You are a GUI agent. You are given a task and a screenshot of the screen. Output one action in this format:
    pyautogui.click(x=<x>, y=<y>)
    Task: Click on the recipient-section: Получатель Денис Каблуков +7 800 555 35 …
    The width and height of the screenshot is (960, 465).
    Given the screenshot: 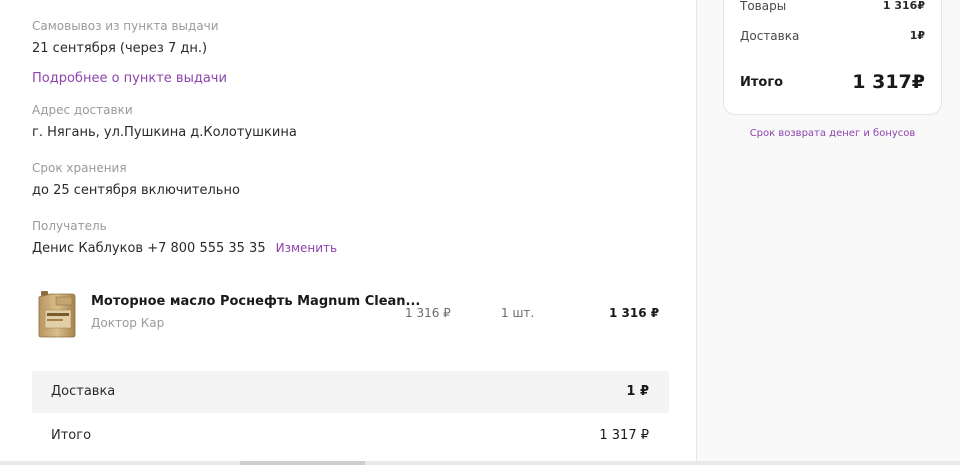 What is the action you would take?
    pyautogui.click(x=184, y=238)
    